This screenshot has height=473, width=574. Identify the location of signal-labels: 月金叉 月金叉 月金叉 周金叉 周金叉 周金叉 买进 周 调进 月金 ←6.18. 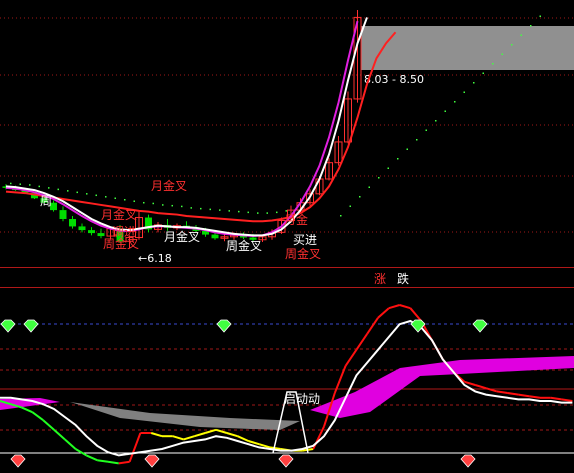
(180, 221).